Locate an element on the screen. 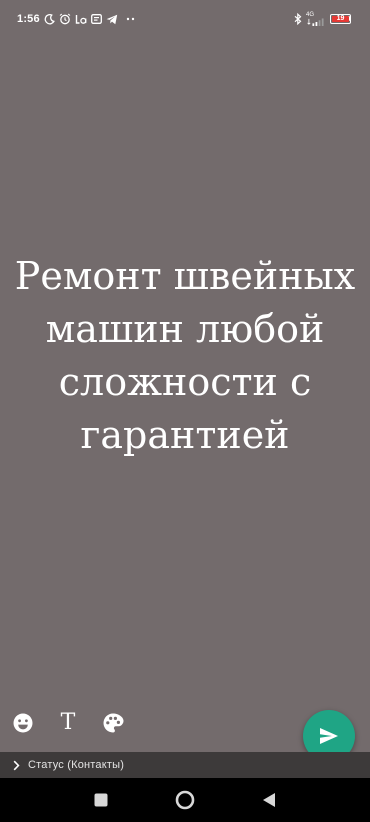 The width and height of the screenshot is (370, 822). color-palette-button is located at coordinates (113, 723).